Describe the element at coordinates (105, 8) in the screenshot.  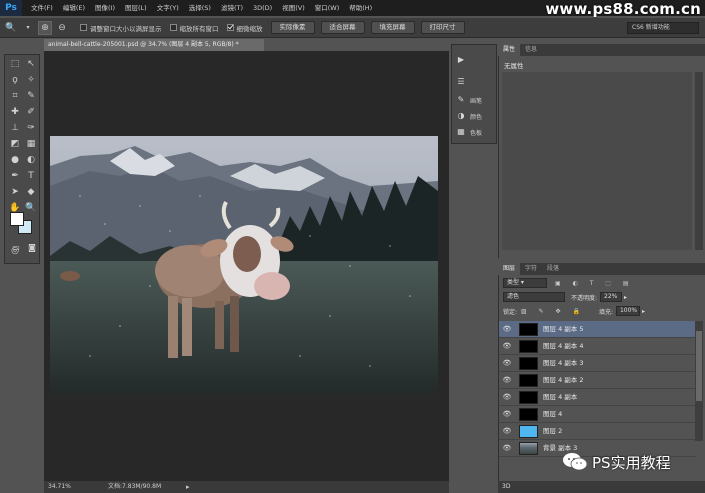
I see `menu-item: 图像(I)` at that location.